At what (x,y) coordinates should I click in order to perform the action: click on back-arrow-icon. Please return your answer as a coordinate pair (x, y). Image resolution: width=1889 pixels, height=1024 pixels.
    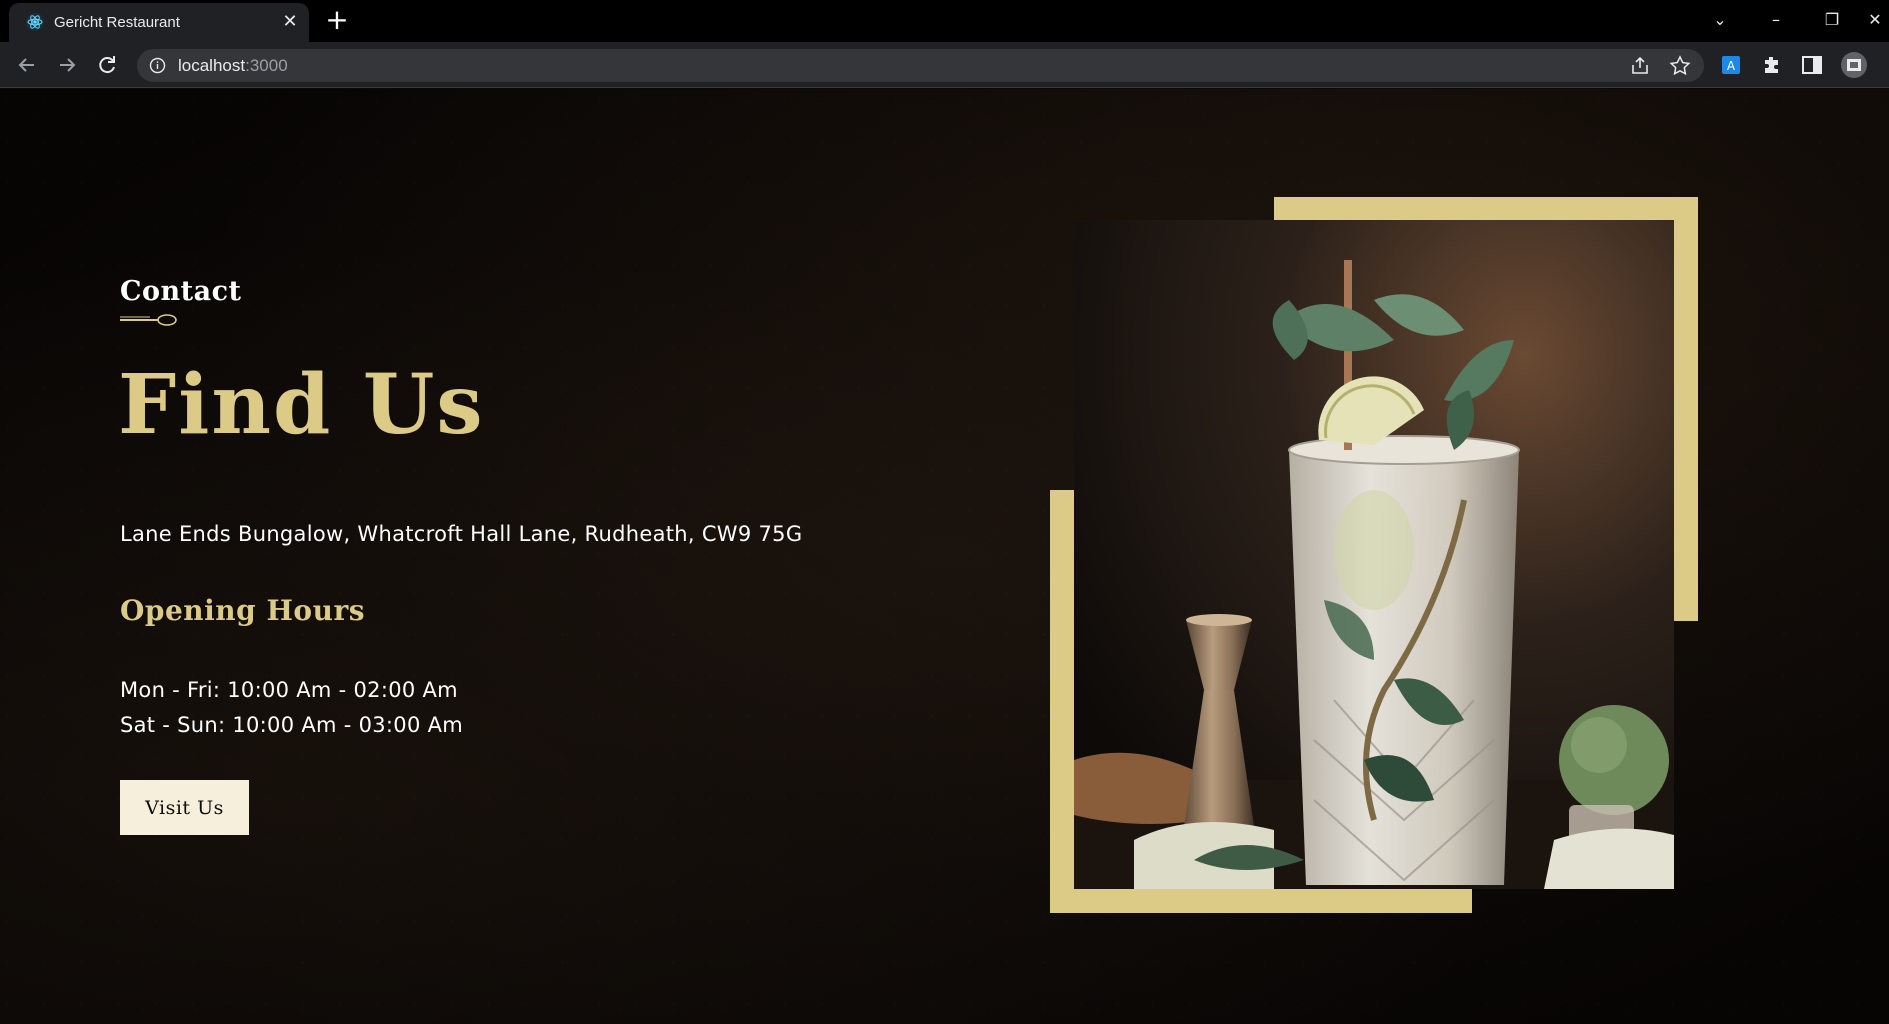
    Looking at the image, I should click on (26, 65).